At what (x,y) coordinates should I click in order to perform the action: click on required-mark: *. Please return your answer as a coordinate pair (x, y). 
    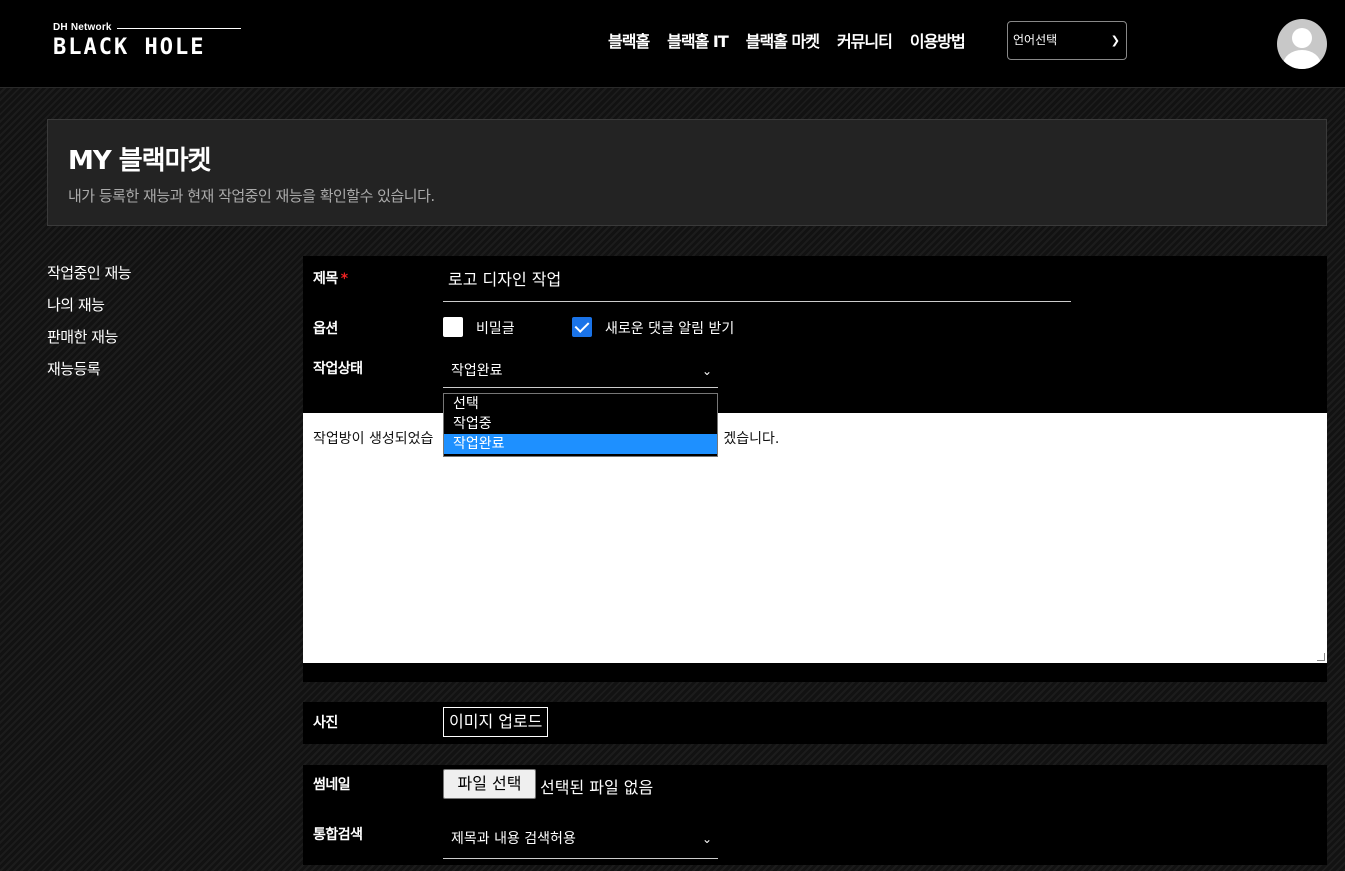
    Looking at the image, I should click on (344, 279).